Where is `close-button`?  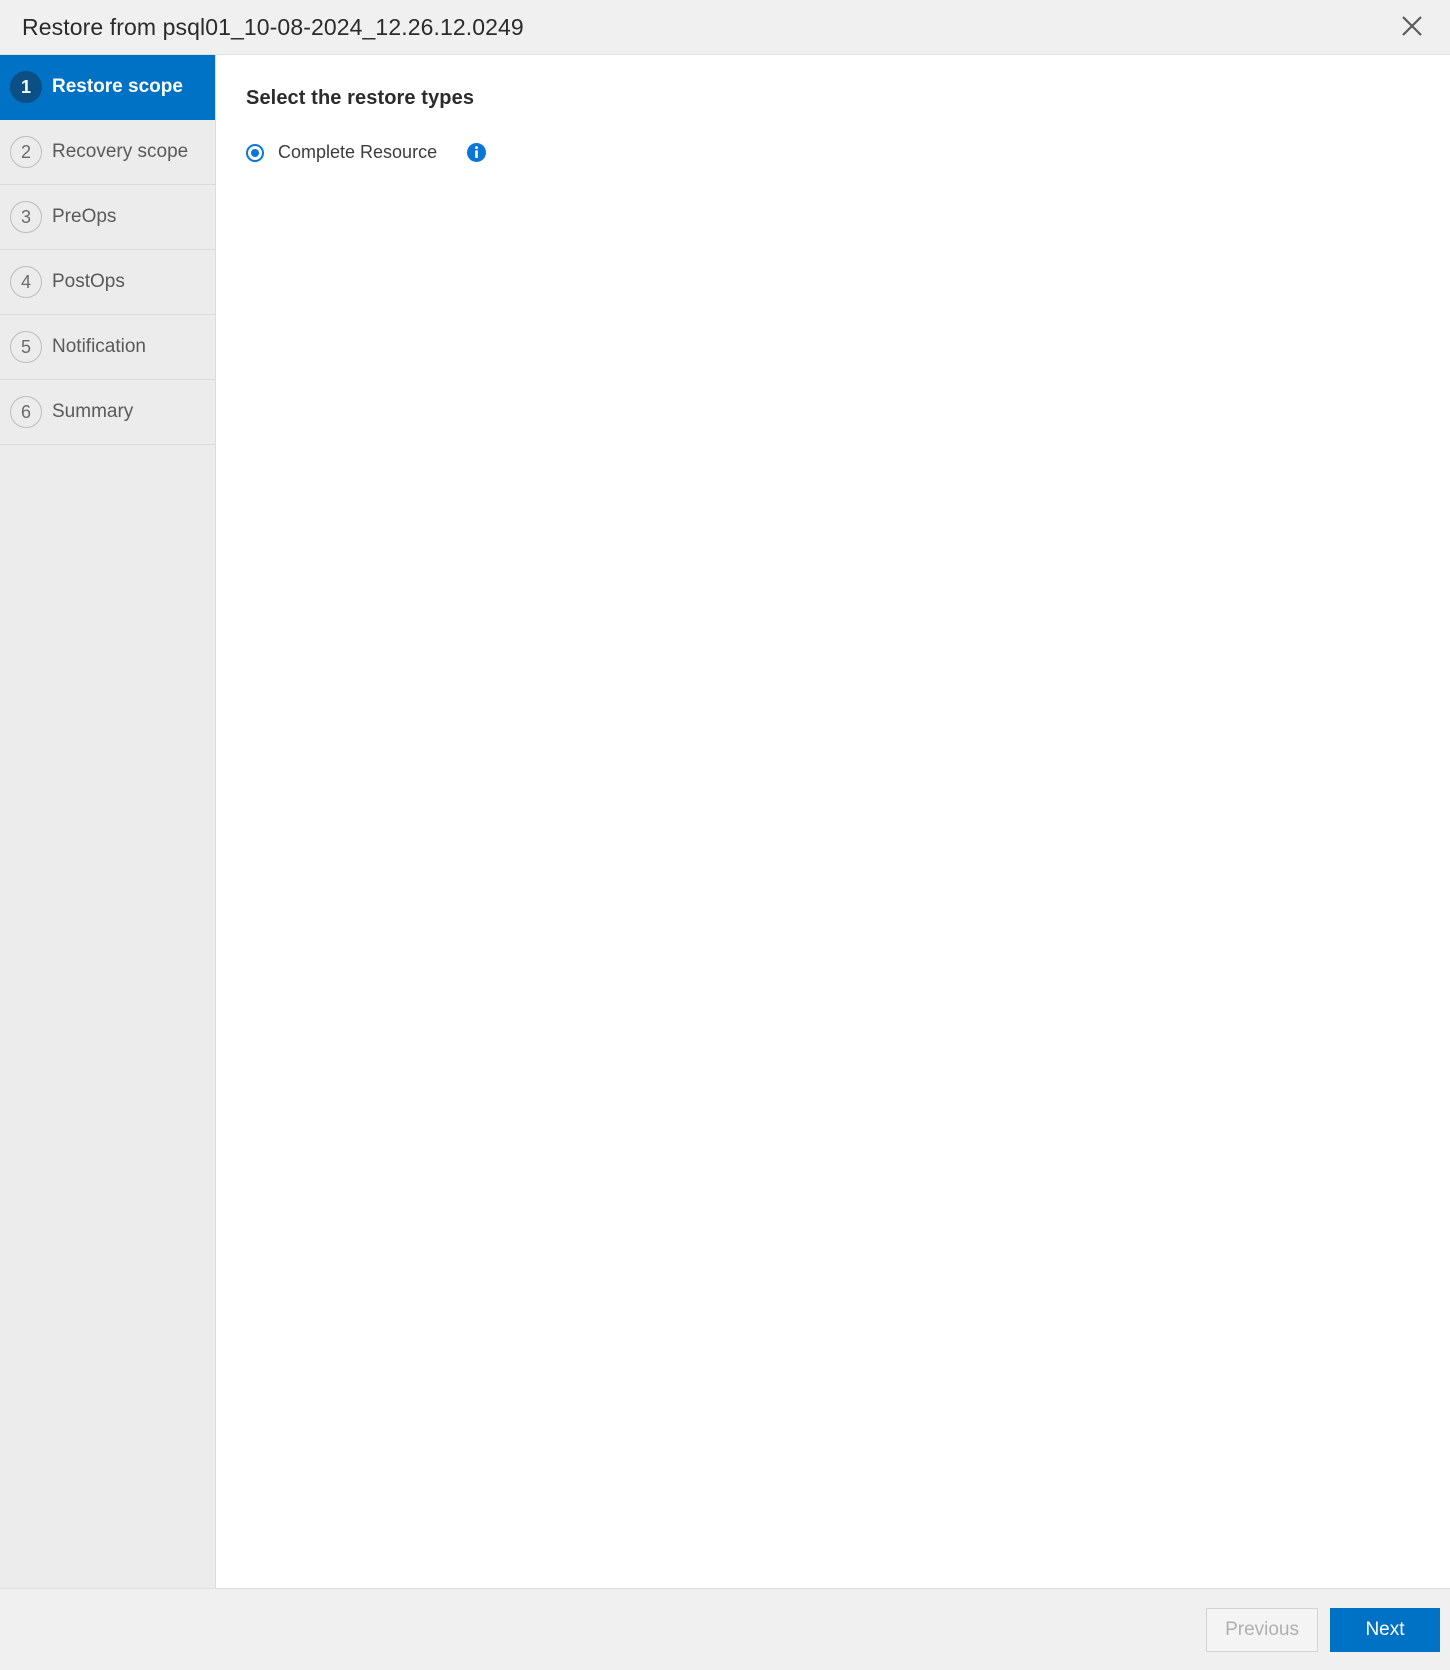
close-button is located at coordinates (1412, 27).